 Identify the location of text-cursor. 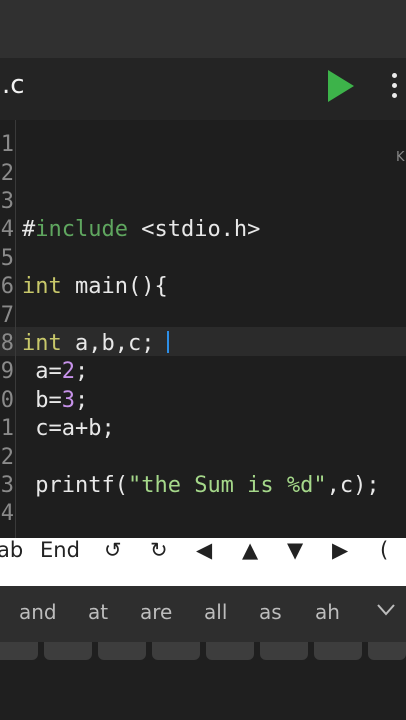
(168, 342).